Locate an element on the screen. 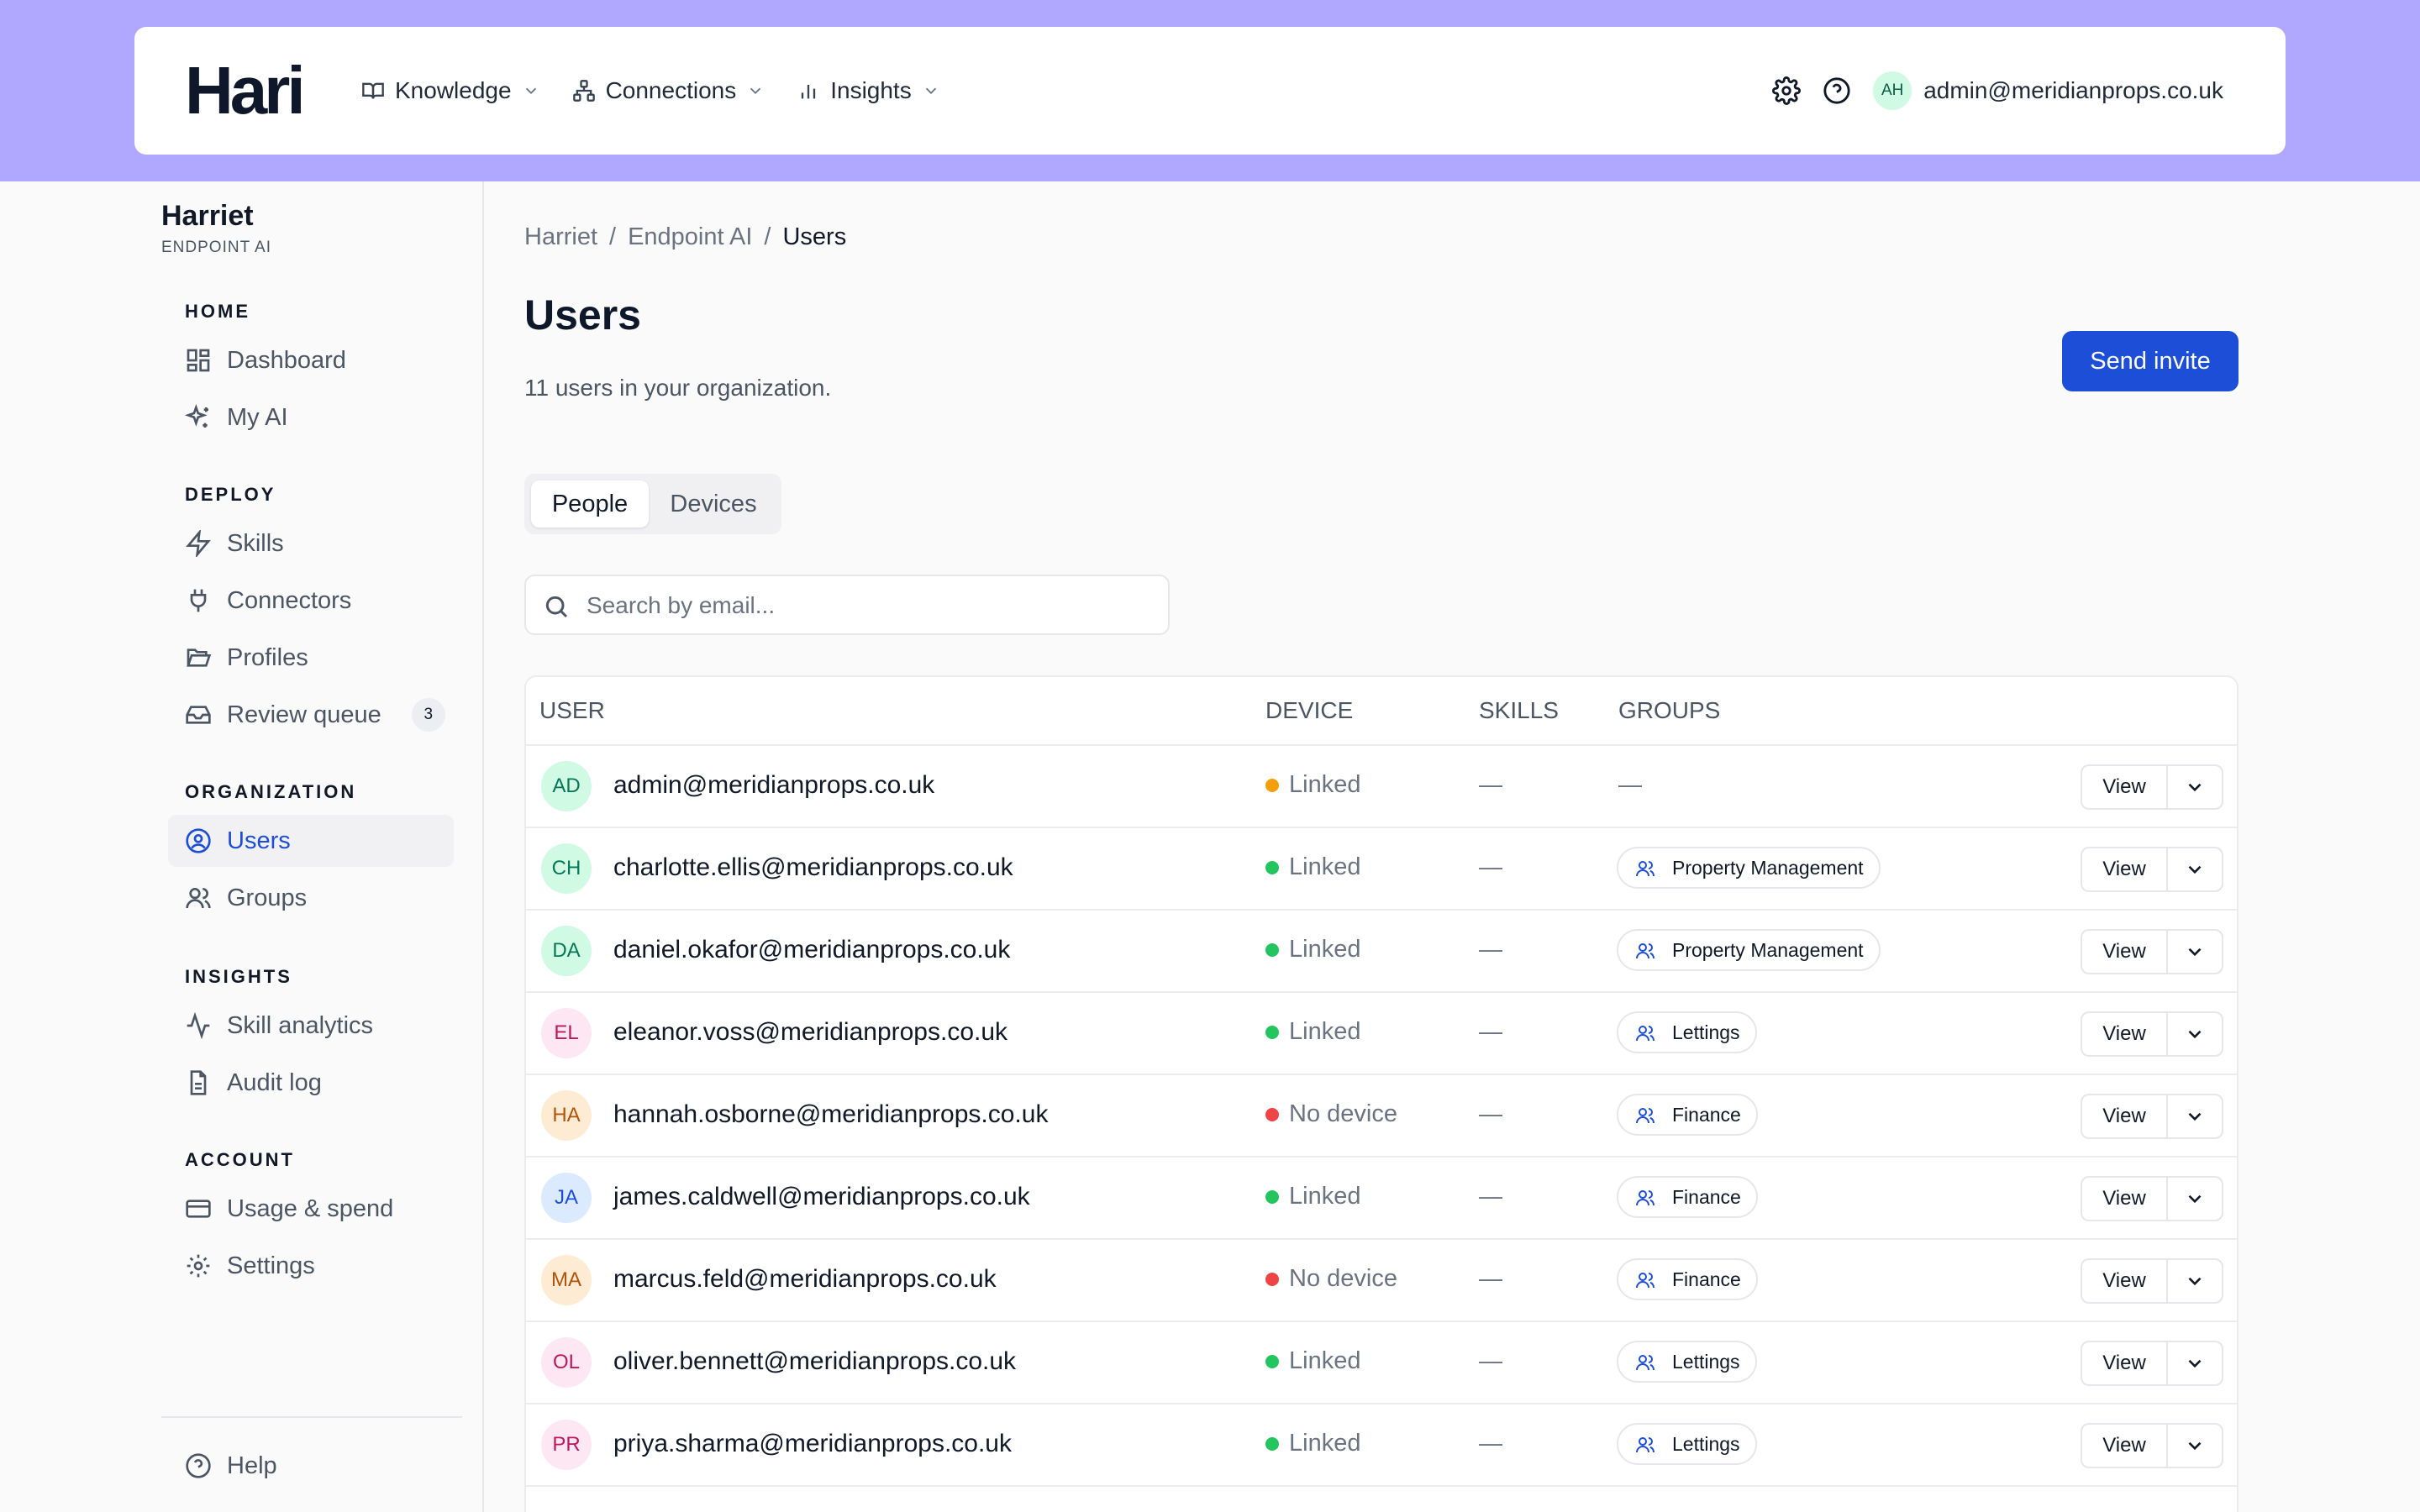 Image resolution: width=2420 pixels, height=1512 pixels. sidebar-item-label: Settings is located at coordinates (271, 1265).